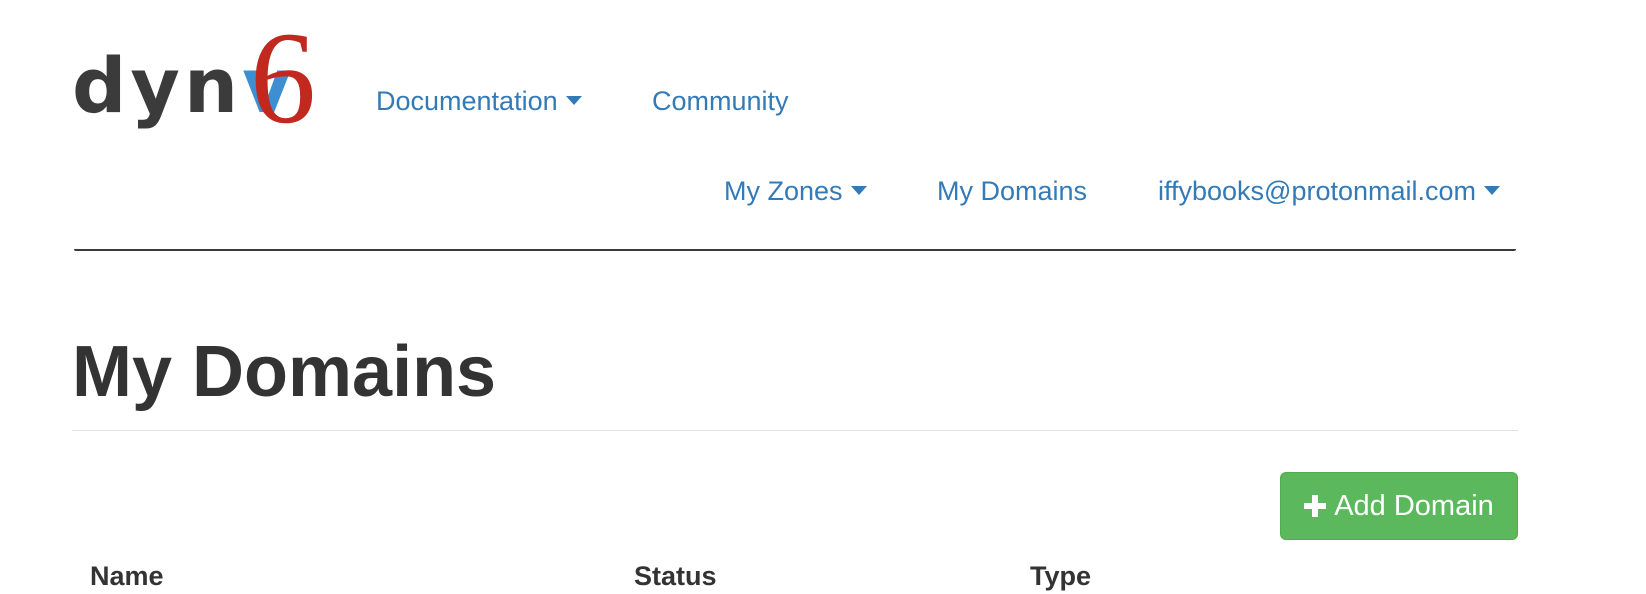  I want to click on add-domain-button: Add Domain, so click(1399, 506).